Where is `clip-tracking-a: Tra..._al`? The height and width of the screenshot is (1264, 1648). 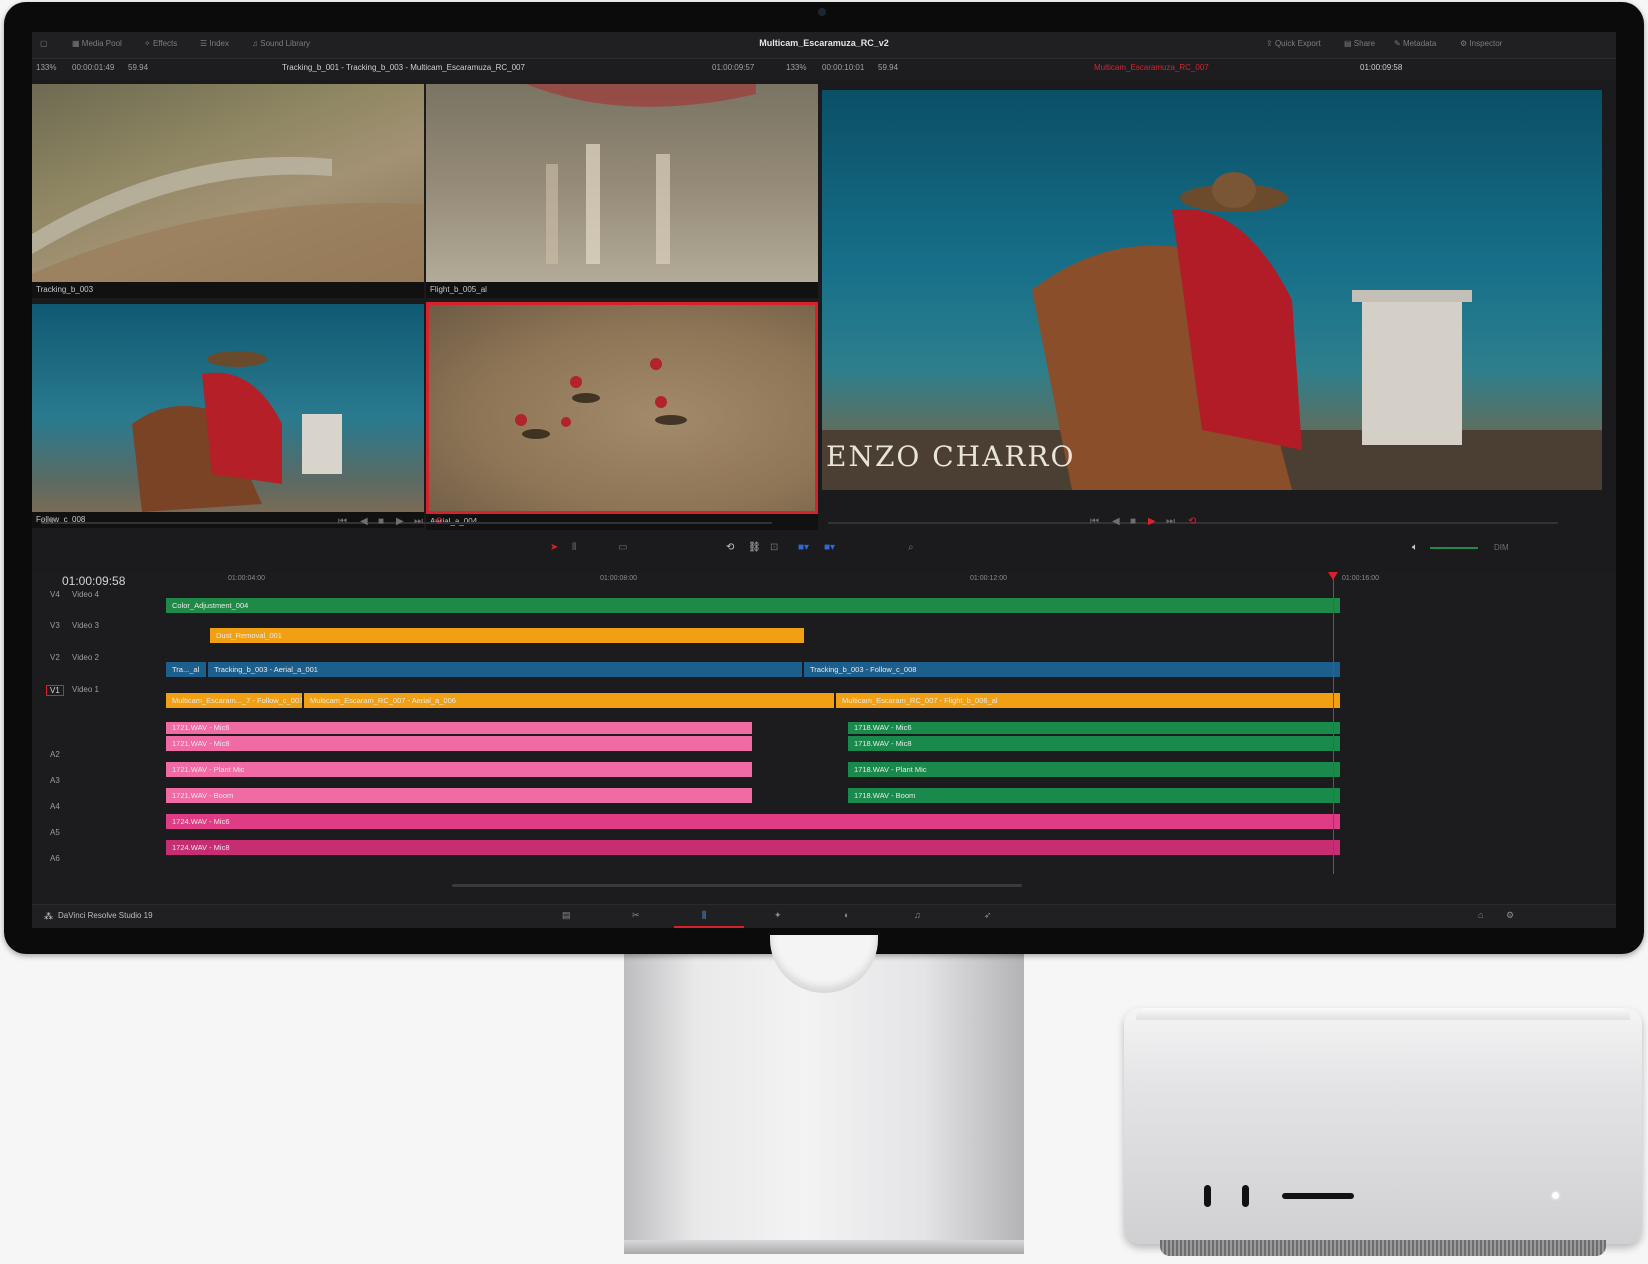
clip-tracking-a: Tra..._al is located at coordinates (186, 669).